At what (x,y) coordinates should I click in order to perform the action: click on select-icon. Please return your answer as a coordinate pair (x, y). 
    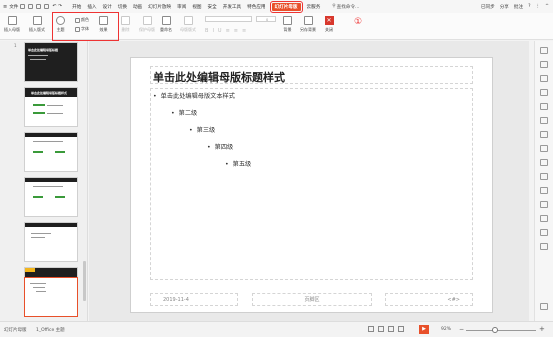
    Looking at the image, I should click on (544, 64).